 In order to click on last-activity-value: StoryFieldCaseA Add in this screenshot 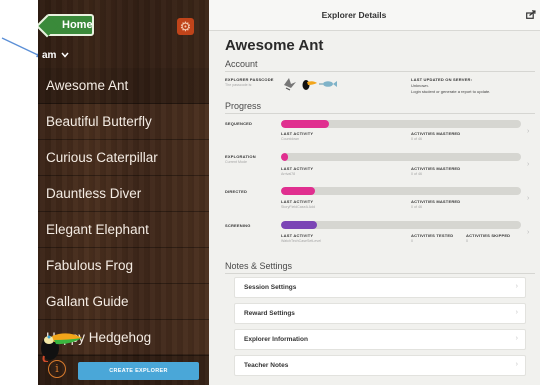, I will do `click(298, 207)`.